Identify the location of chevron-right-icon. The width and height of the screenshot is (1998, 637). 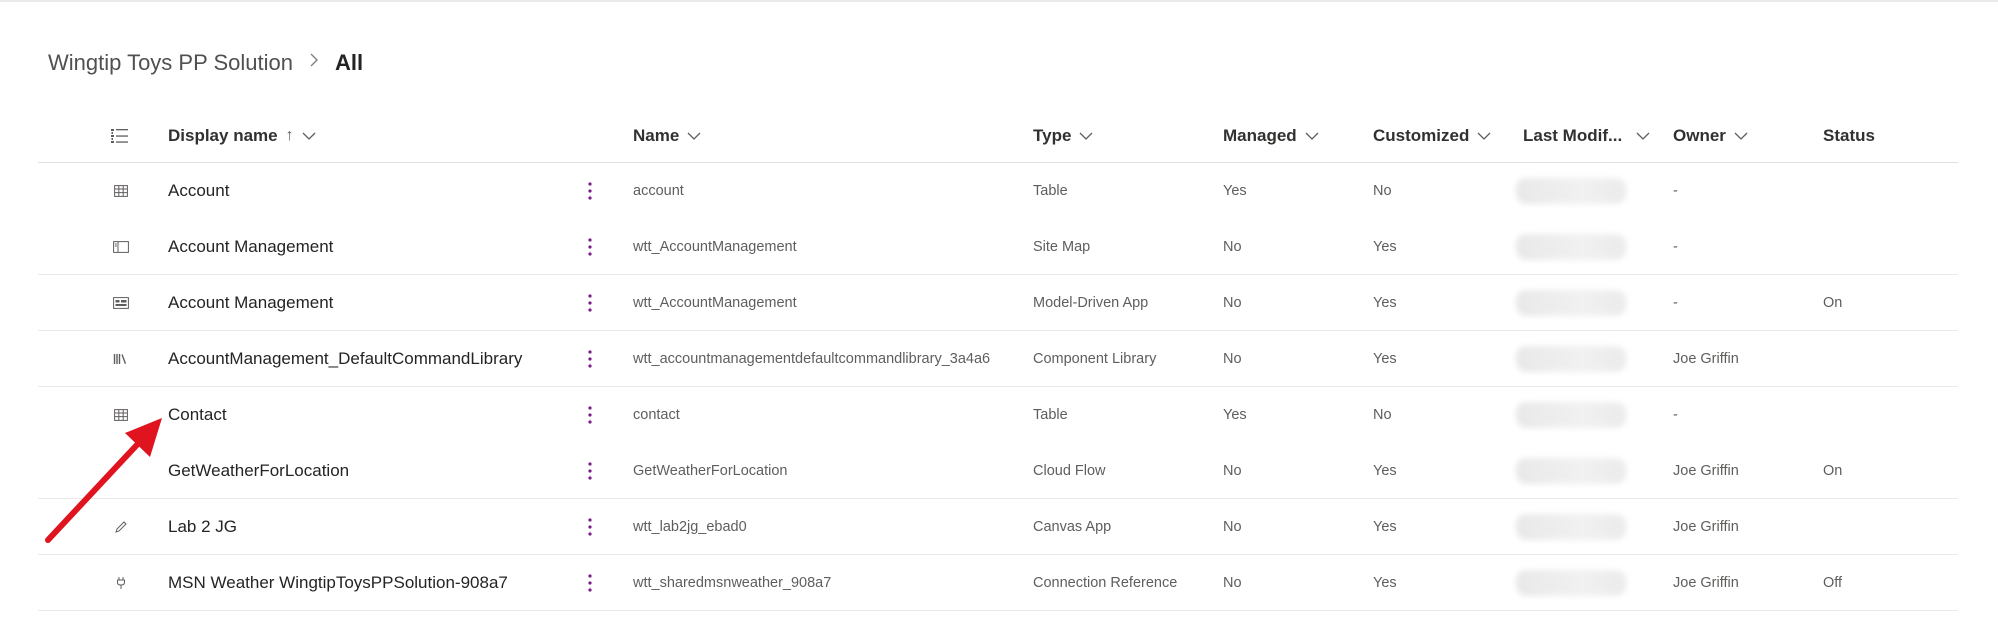
(314, 62).